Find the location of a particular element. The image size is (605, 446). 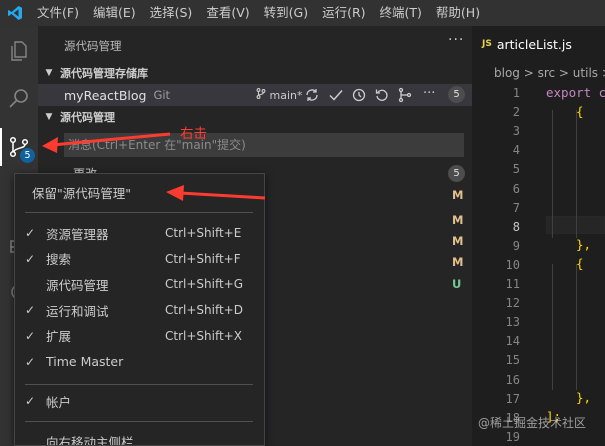

accounts-item: ✓ 帐户 is located at coordinates (139, 401).